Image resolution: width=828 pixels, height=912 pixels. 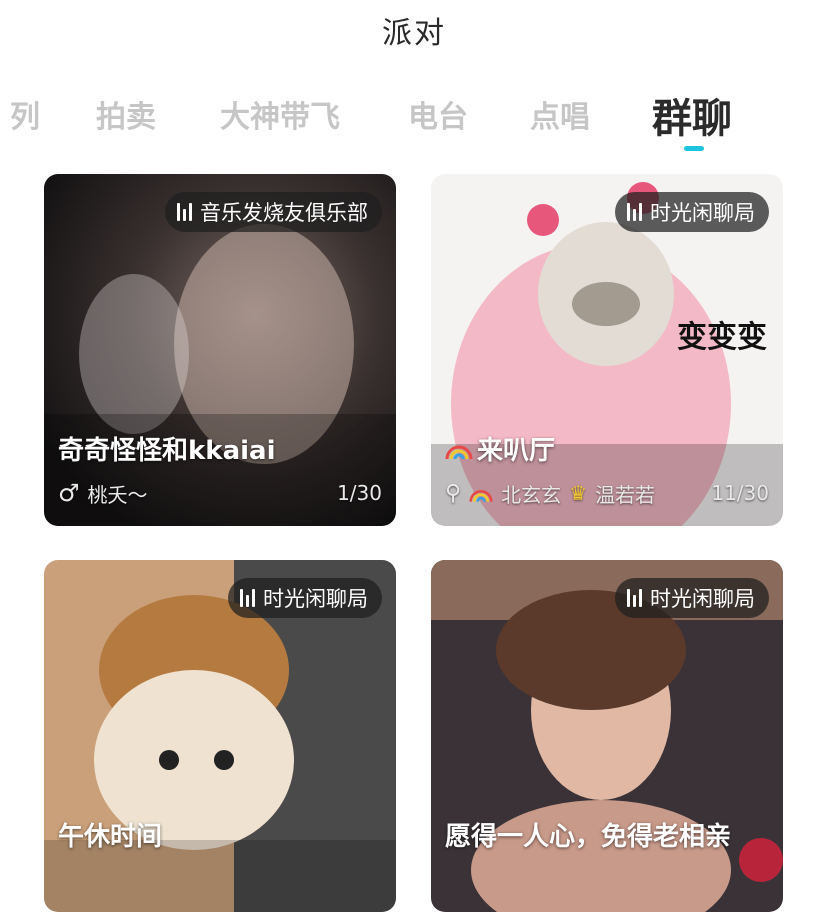 What do you see at coordinates (359, 493) in the screenshot?
I see `member-count: 1/30` at bounding box center [359, 493].